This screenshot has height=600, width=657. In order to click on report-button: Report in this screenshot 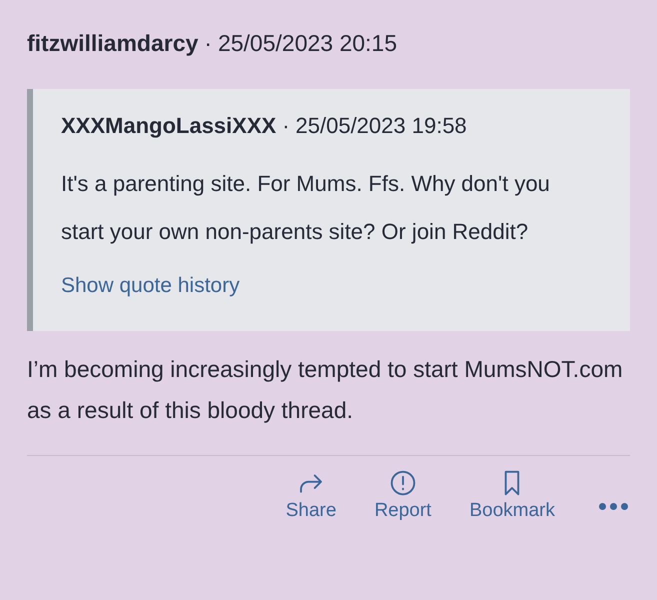, I will do `click(403, 495)`.